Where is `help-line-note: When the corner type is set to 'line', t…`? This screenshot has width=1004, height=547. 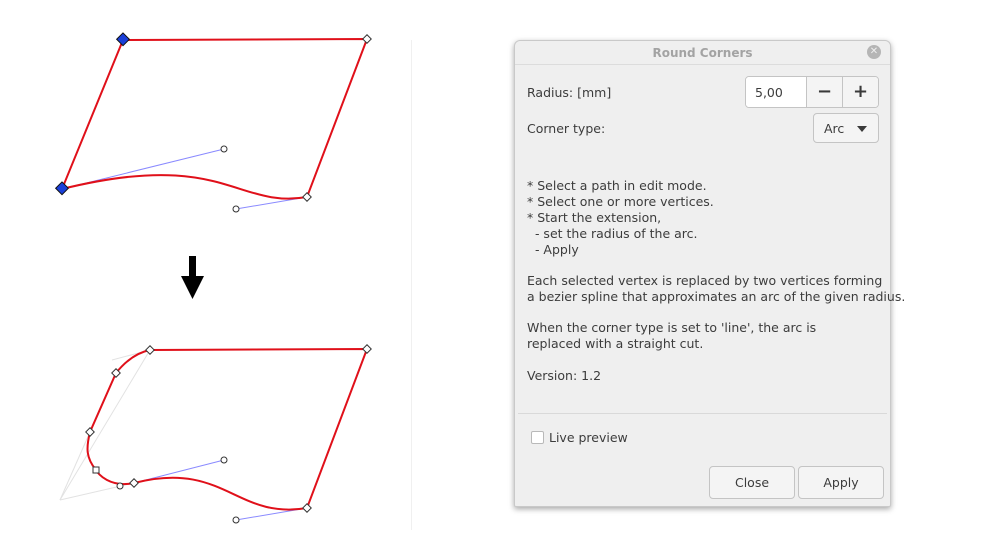
help-line-note: When the corner type is set to 'line', t… is located at coordinates (672, 335).